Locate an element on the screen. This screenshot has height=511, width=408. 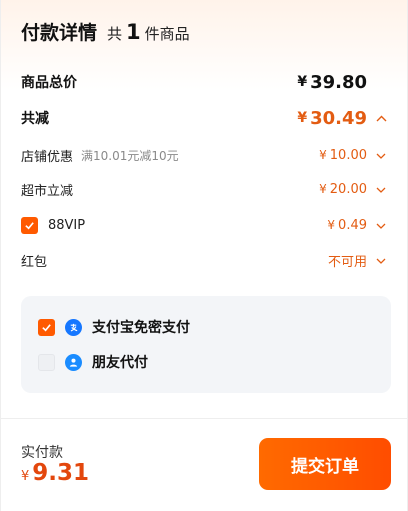
alipay-checkbox is located at coordinates (46, 327).